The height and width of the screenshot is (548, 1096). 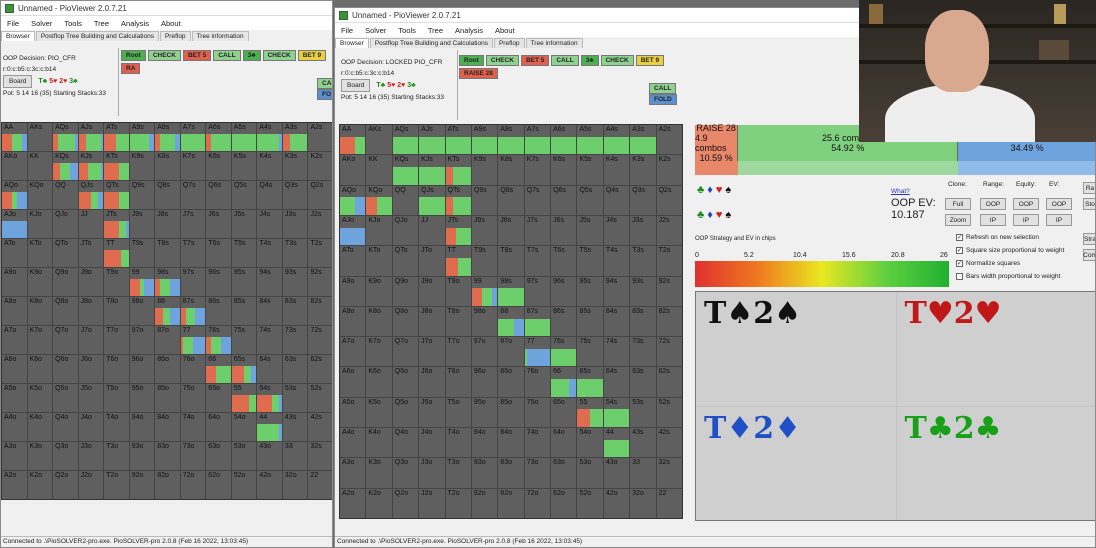 What do you see at coordinates (353, 200) in the screenshot?
I see `hand-cell: AQo` at bounding box center [353, 200].